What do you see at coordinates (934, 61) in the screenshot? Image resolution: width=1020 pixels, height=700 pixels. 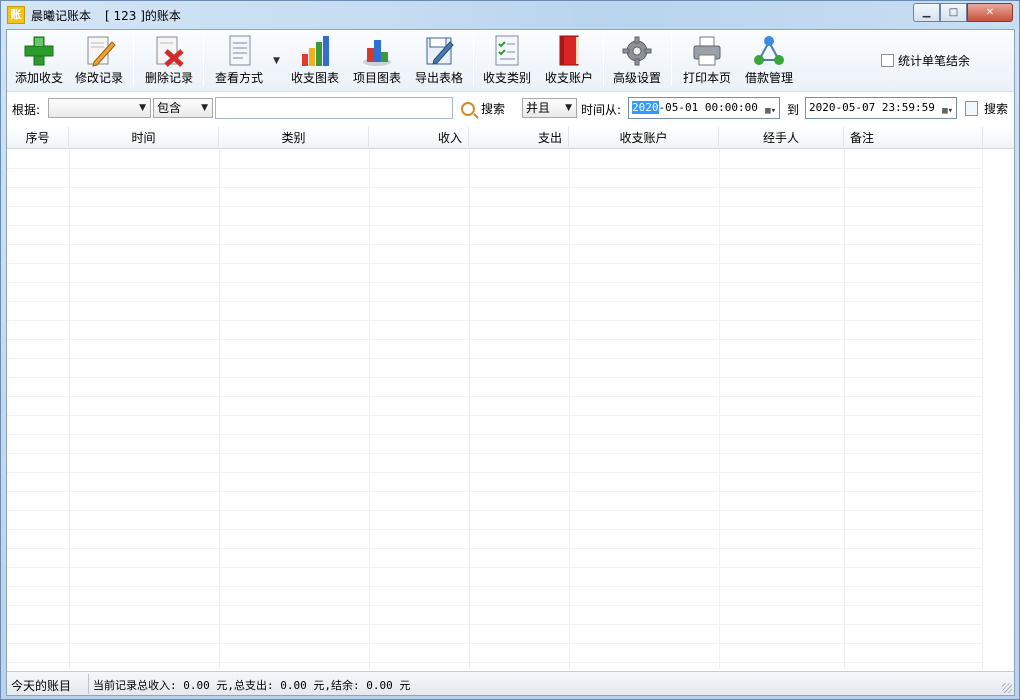 I see `stat-balance-label: 统计单笔结余` at bounding box center [934, 61].